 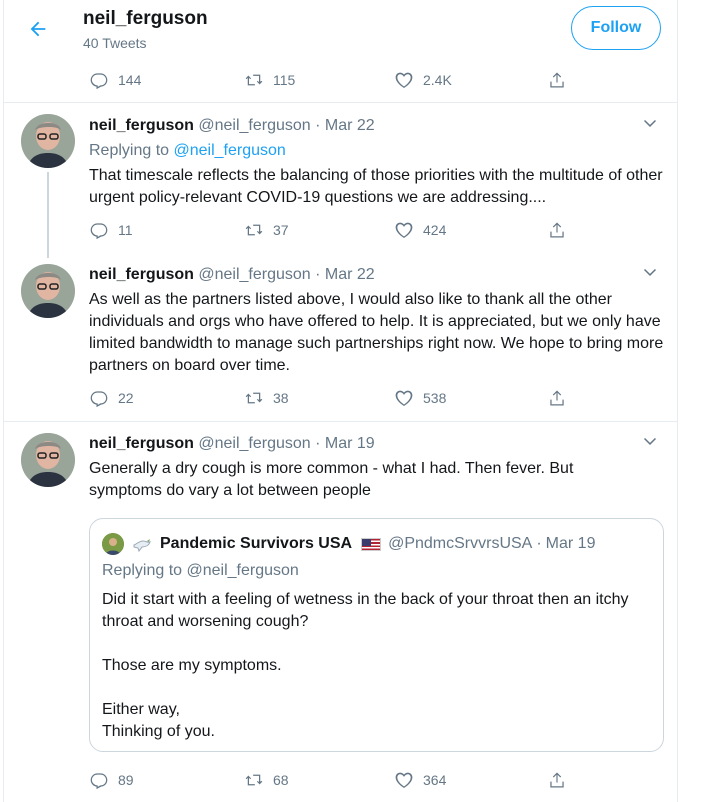 What do you see at coordinates (340, 29) in the screenshot?
I see `profile-header: neil_ferguson 40 Tweets Follow` at bounding box center [340, 29].